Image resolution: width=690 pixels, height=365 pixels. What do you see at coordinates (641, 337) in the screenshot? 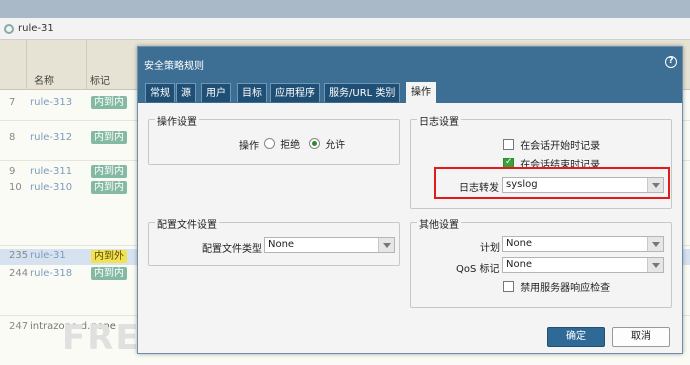
I see `cancel-button: 取消` at bounding box center [641, 337].